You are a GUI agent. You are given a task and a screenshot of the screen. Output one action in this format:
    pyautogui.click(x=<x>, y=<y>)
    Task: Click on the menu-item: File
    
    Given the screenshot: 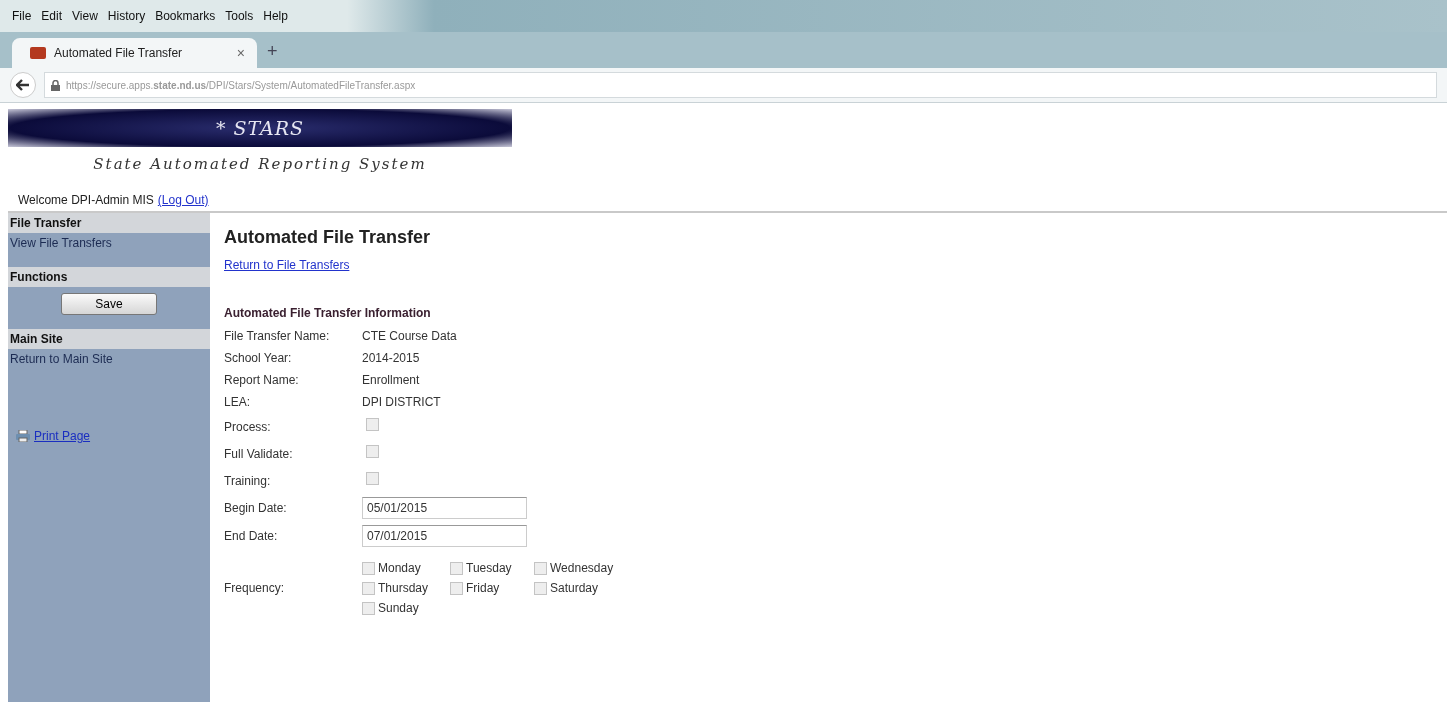 What is the action you would take?
    pyautogui.click(x=22, y=16)
    